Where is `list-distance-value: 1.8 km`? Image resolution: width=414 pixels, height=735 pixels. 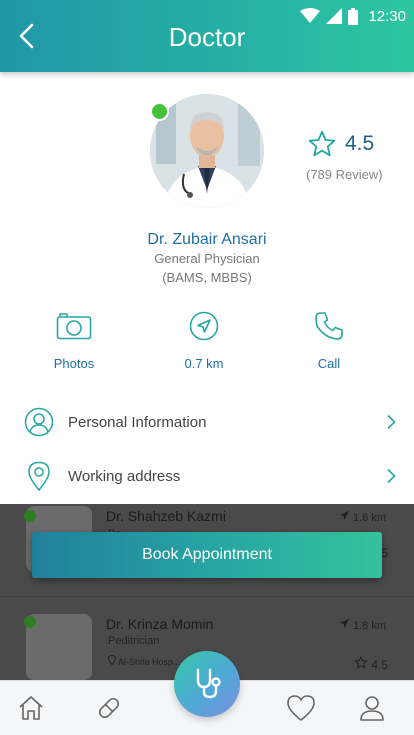
list-distance-value: 1.8 km is located at coordinates (369, 626).